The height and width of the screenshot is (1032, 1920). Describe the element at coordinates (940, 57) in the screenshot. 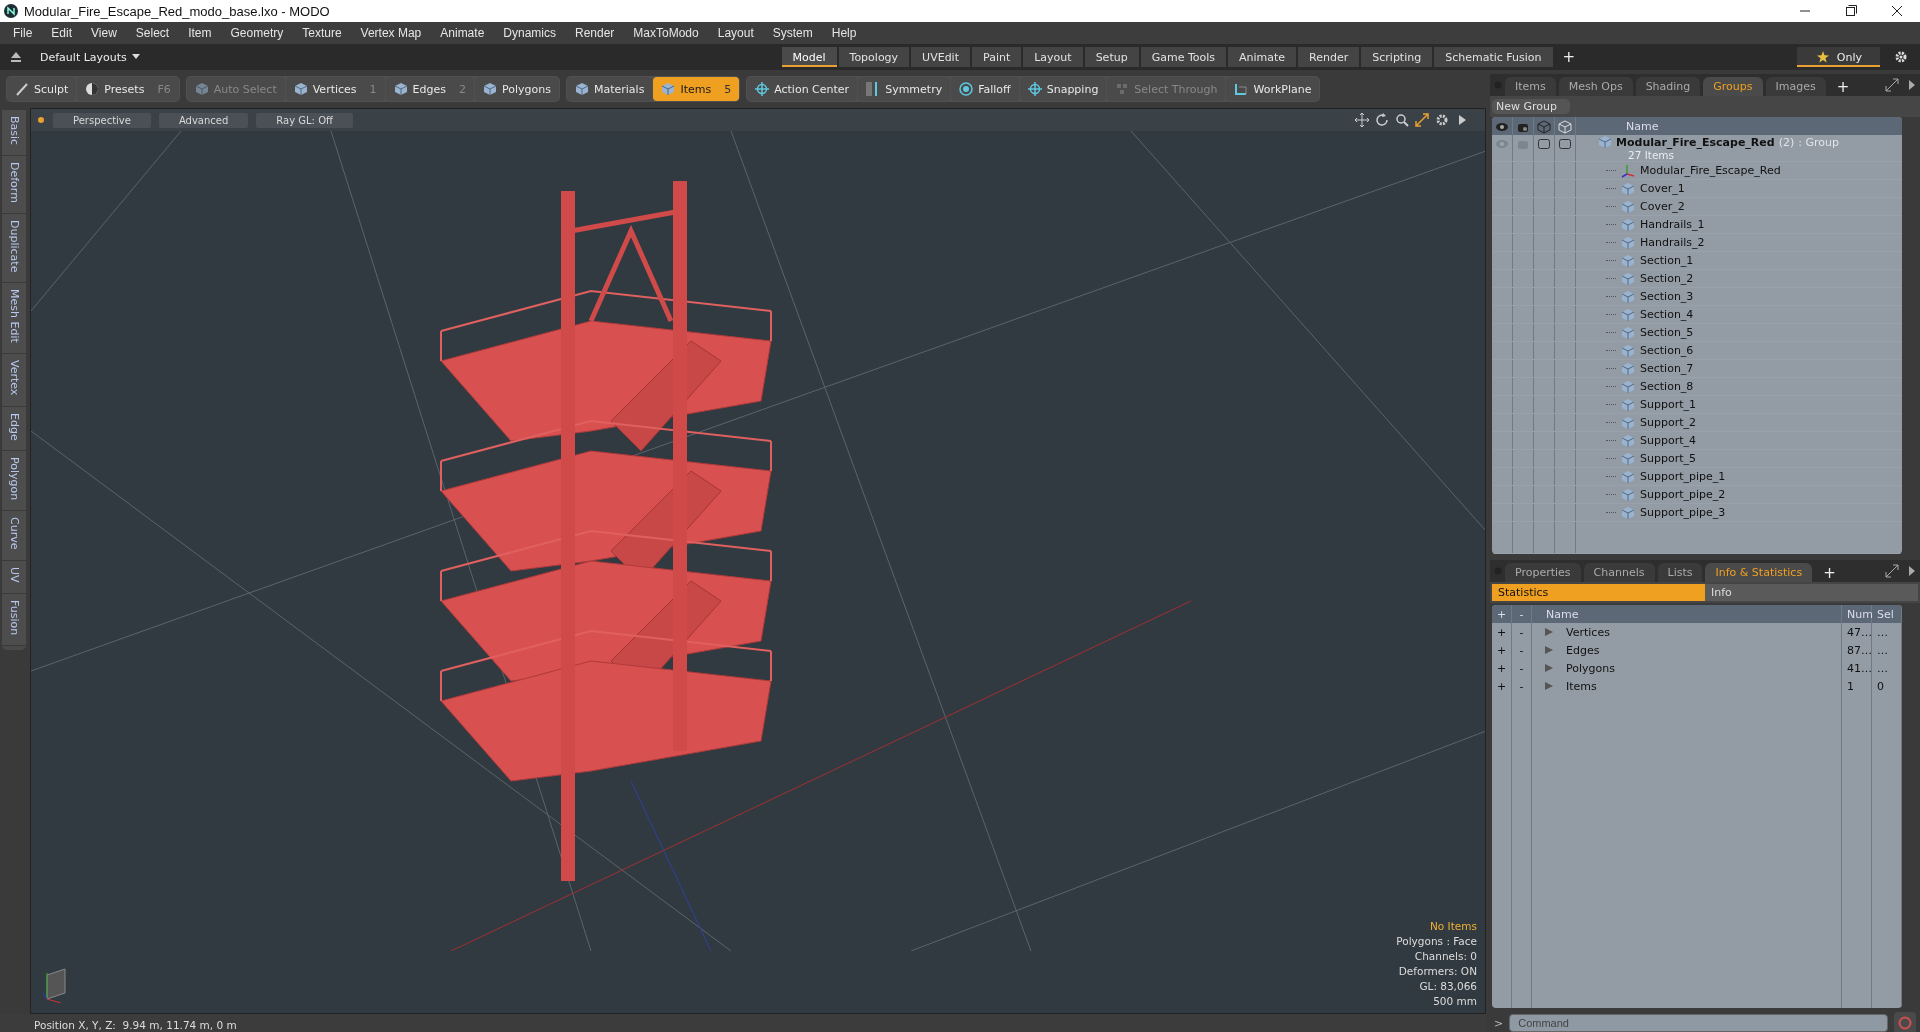

I see `layout-tab: UVEdit` at that location.